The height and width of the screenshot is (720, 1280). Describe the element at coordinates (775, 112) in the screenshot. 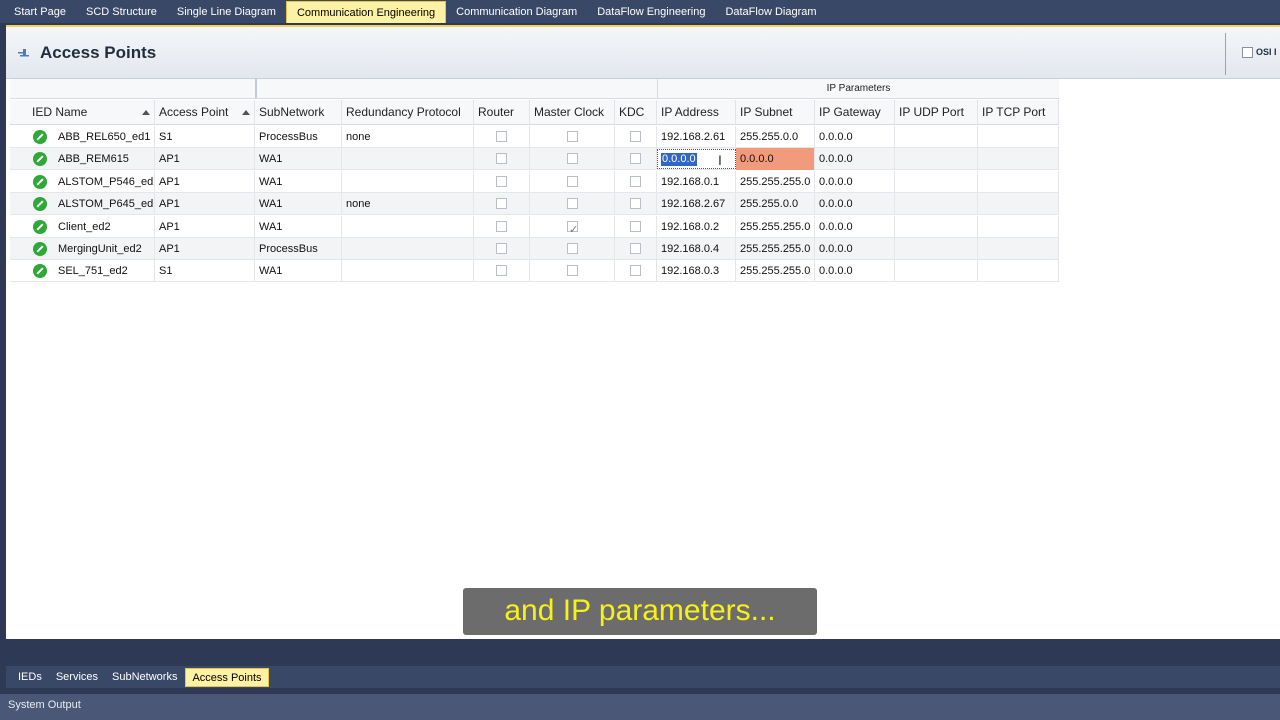

I see `column-header-ip-subnet: IP Subnet` at that location.